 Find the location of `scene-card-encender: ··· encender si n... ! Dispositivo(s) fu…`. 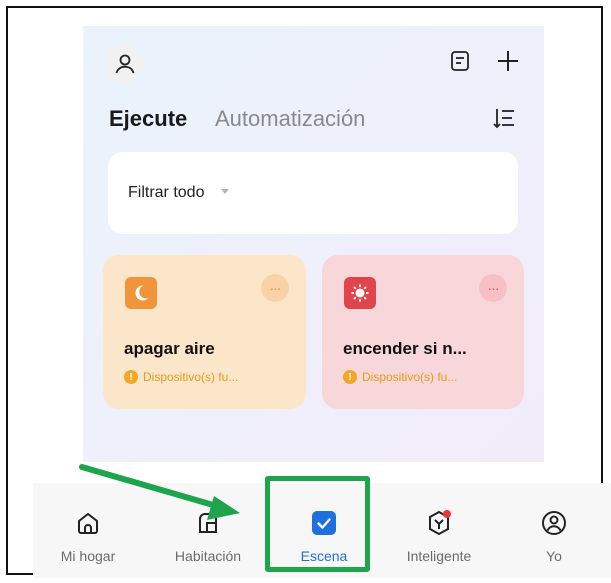

scene-card-encender: ··· encender si n... ! Dispositivo(s) fu… is located at coordinates (423, 332).